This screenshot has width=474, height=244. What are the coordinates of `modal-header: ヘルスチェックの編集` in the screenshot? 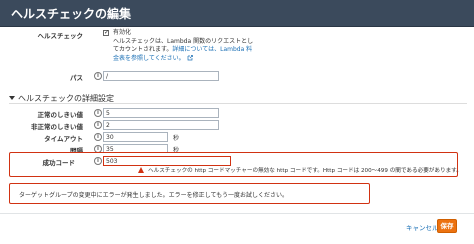 It's located at (237, 13).